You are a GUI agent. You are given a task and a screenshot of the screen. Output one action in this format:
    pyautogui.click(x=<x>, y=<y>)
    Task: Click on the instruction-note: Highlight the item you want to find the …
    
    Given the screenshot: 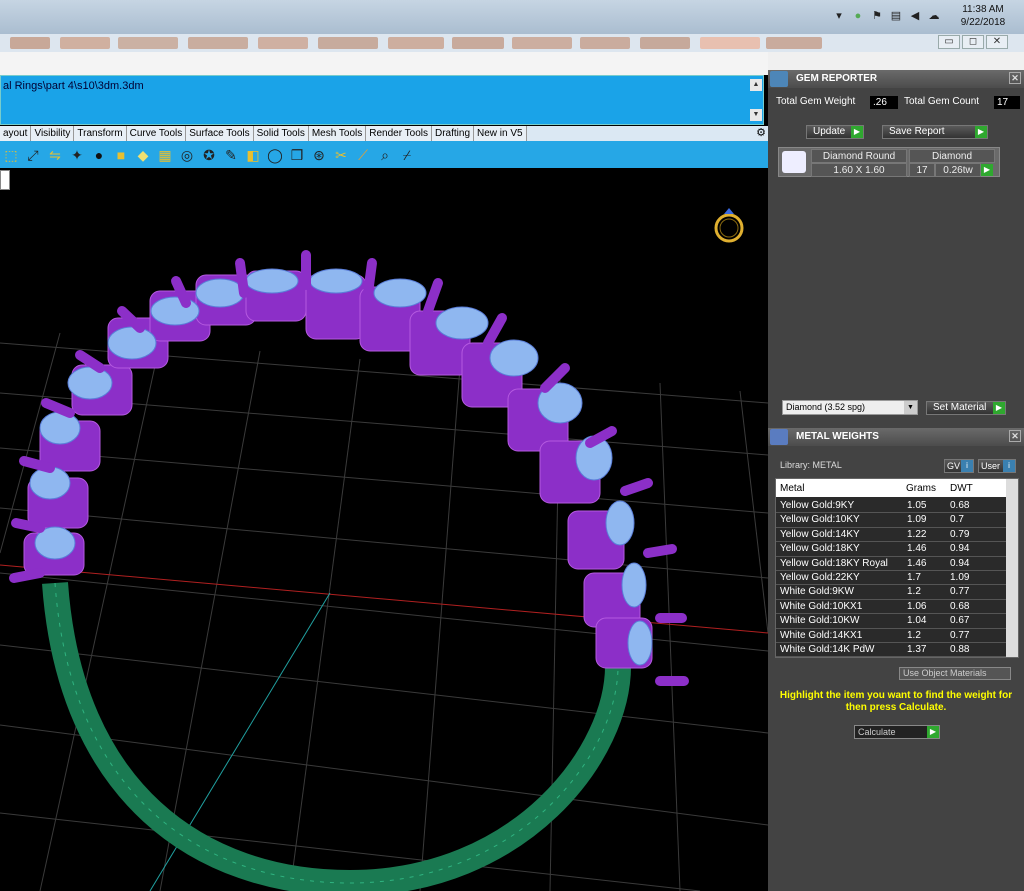 What is the action you would take?
    pyautogui.click(x=896, y=701)
    